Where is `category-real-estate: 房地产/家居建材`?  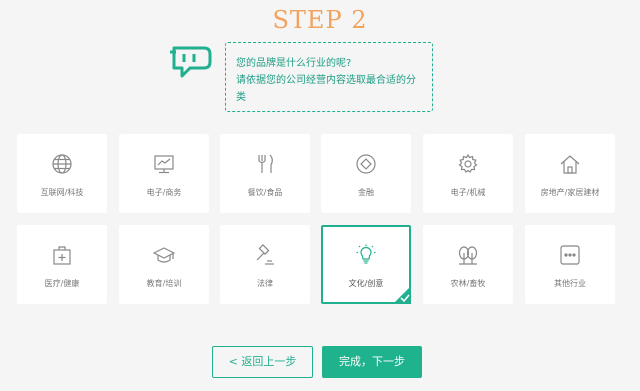 category-real-estate: 房地产/家居建材 is located at coordinates (570, 173).